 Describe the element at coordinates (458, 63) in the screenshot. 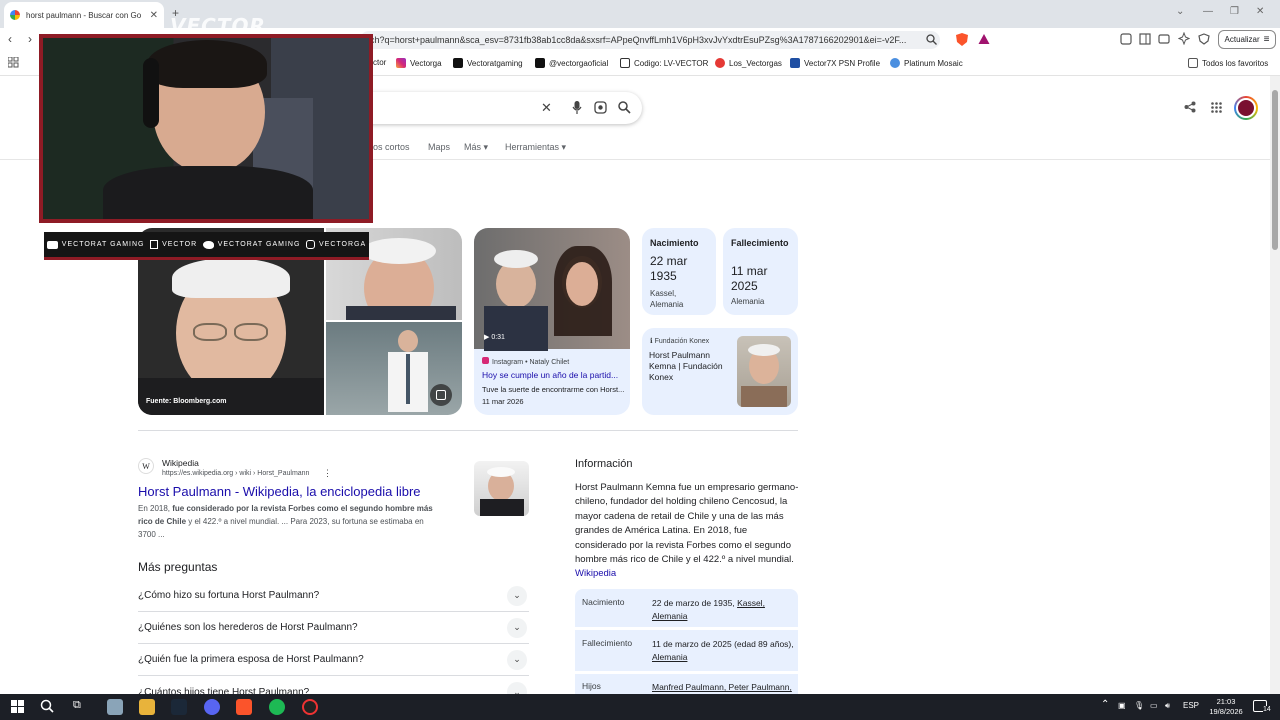

I see `x-logo-icon` at that location.